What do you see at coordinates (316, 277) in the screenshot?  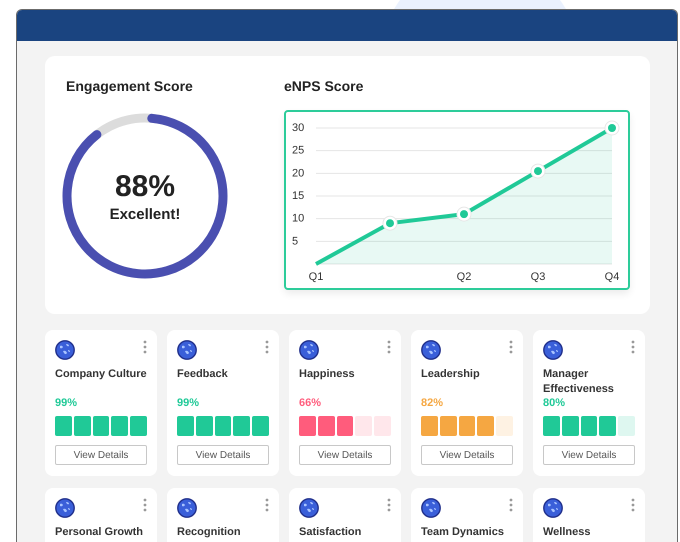 I see `axis-label: Q1` at bounding box center [316, 277].